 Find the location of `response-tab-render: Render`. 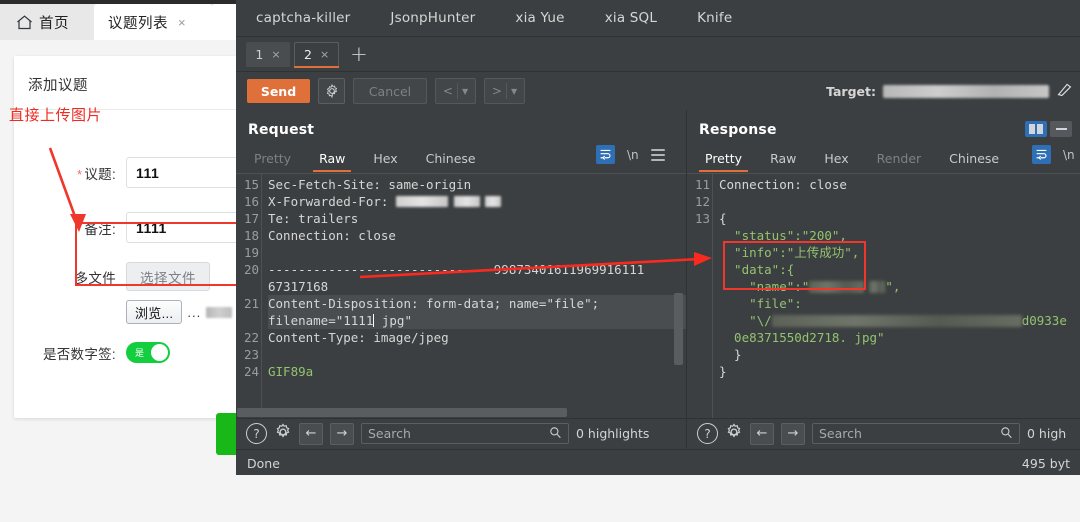

response-tab-render: Render is located at coordinates (899, 158).